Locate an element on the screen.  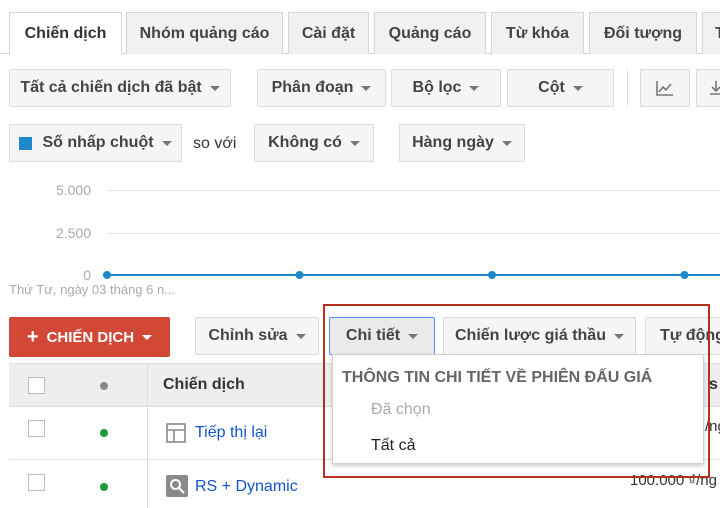
columns-dropdown: Cột is located at coordinates (560, 88).